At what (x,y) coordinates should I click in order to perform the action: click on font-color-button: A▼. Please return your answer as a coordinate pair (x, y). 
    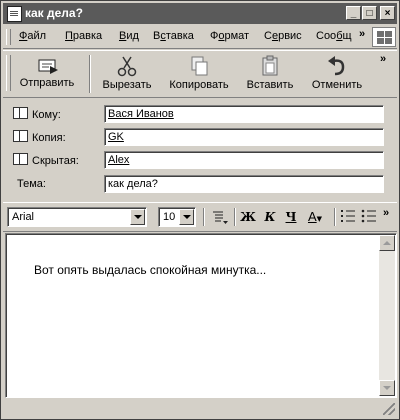
    Looking at the image, I should click on (315, 217).